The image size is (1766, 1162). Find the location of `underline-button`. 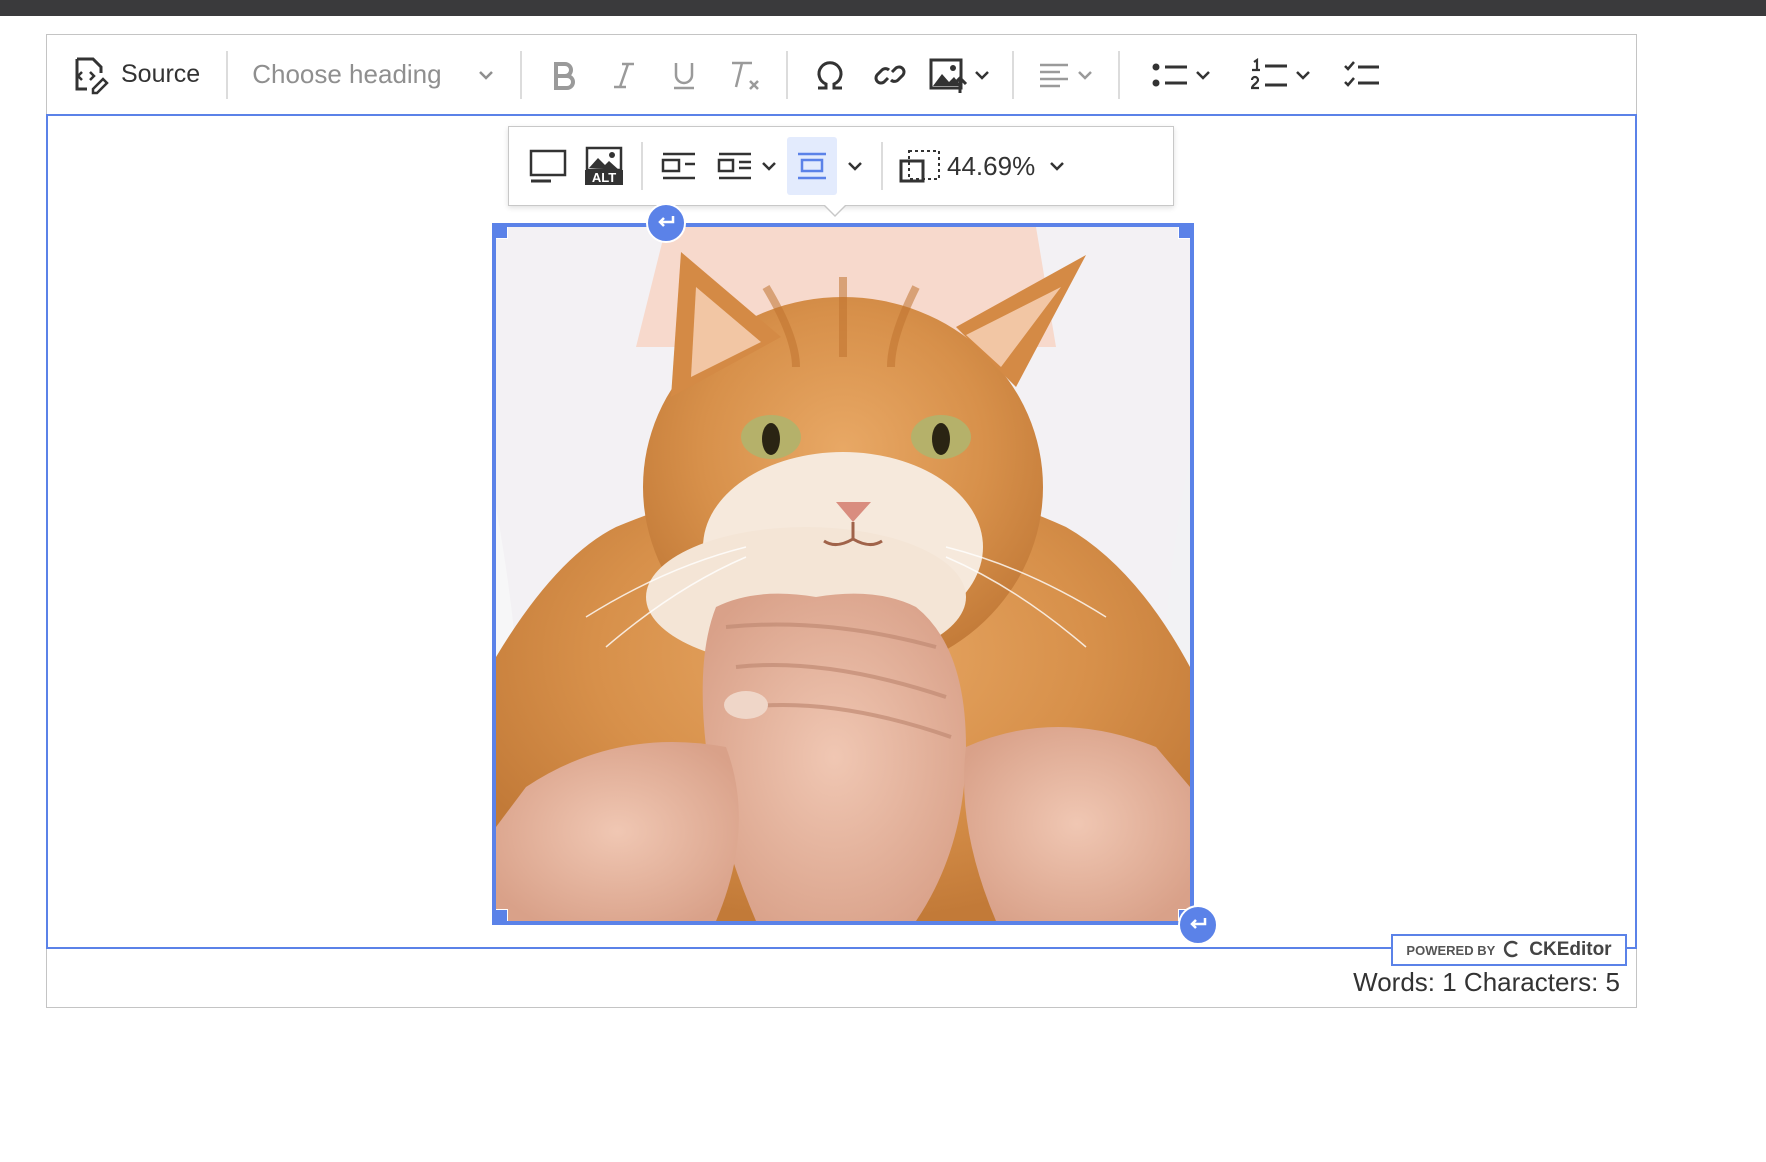

underline-button is located at coordinates (684, 75).